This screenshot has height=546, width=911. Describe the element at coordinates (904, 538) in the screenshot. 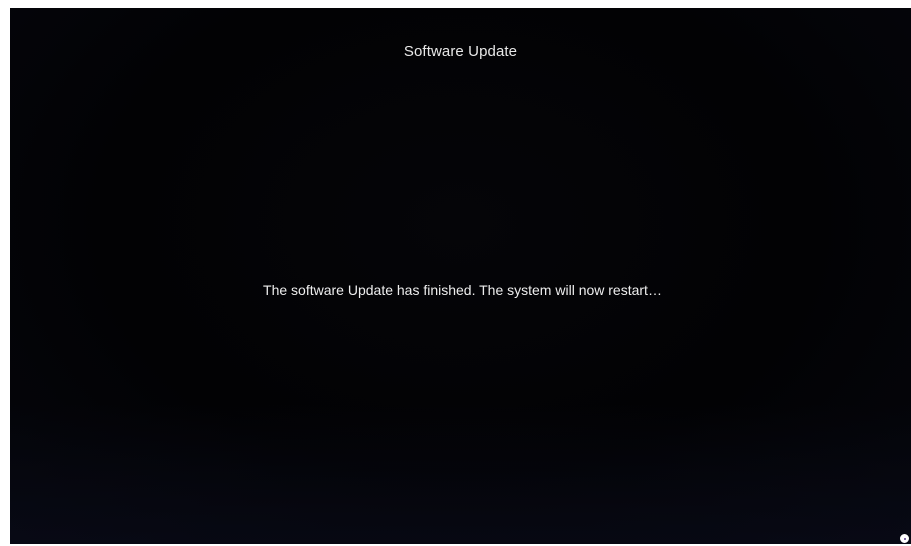

I see `record-indicator-icon` at that location.